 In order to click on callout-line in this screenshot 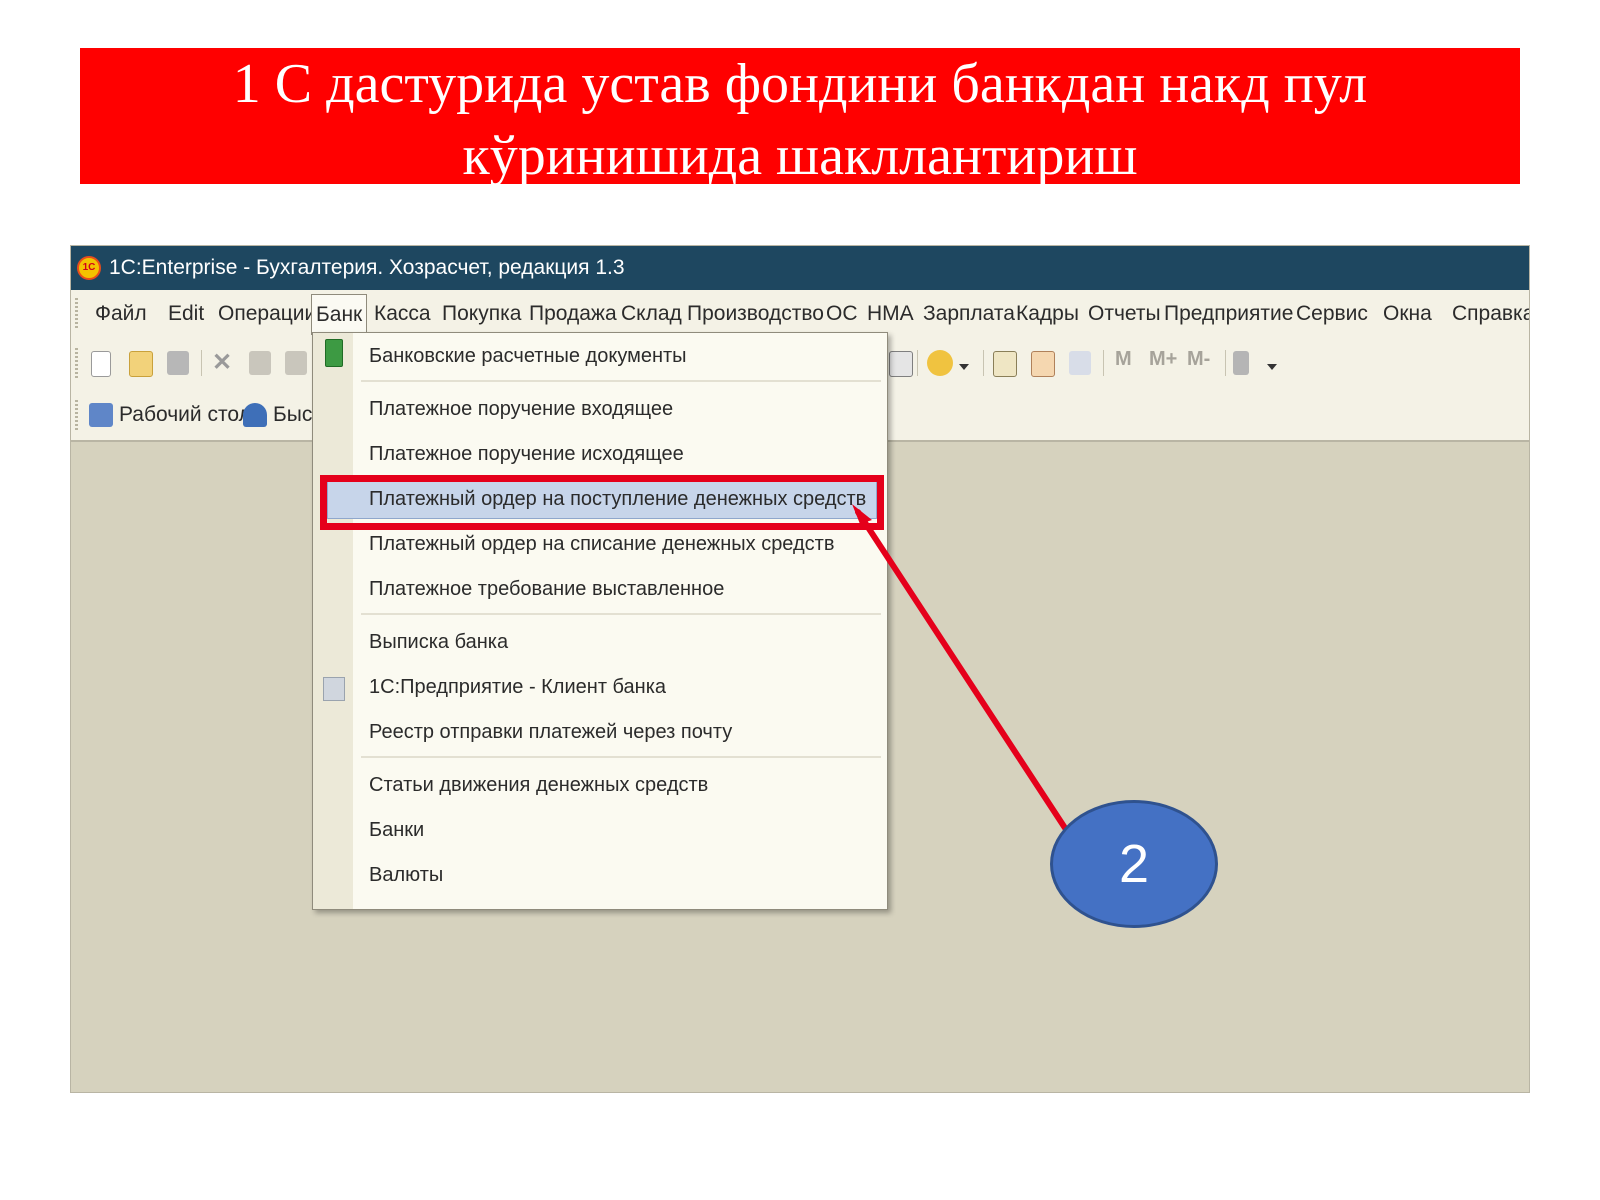, I will do `click(961, 670)`.